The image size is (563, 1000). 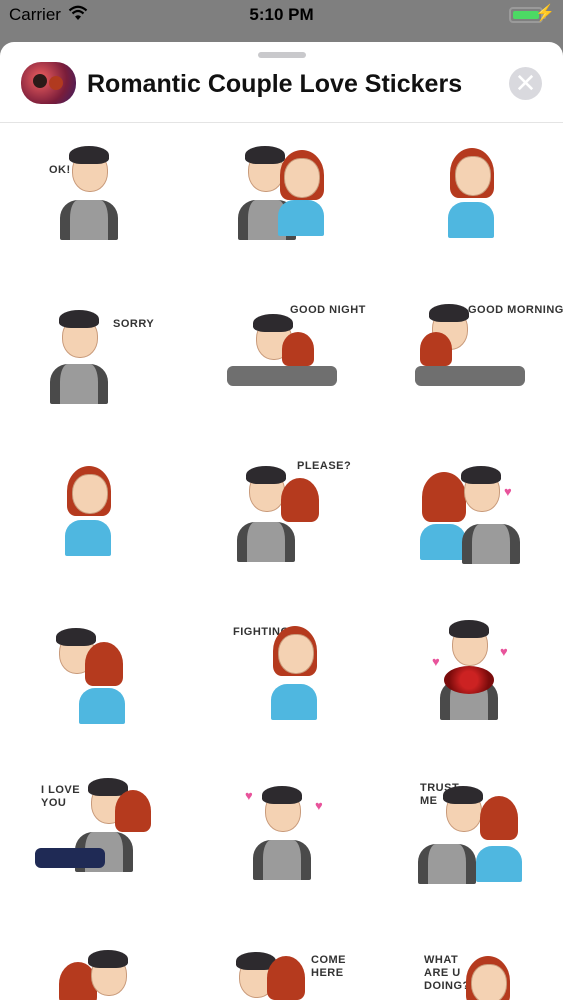 I want to click on sticker-caption: OK!, so click(x=60, y=170).